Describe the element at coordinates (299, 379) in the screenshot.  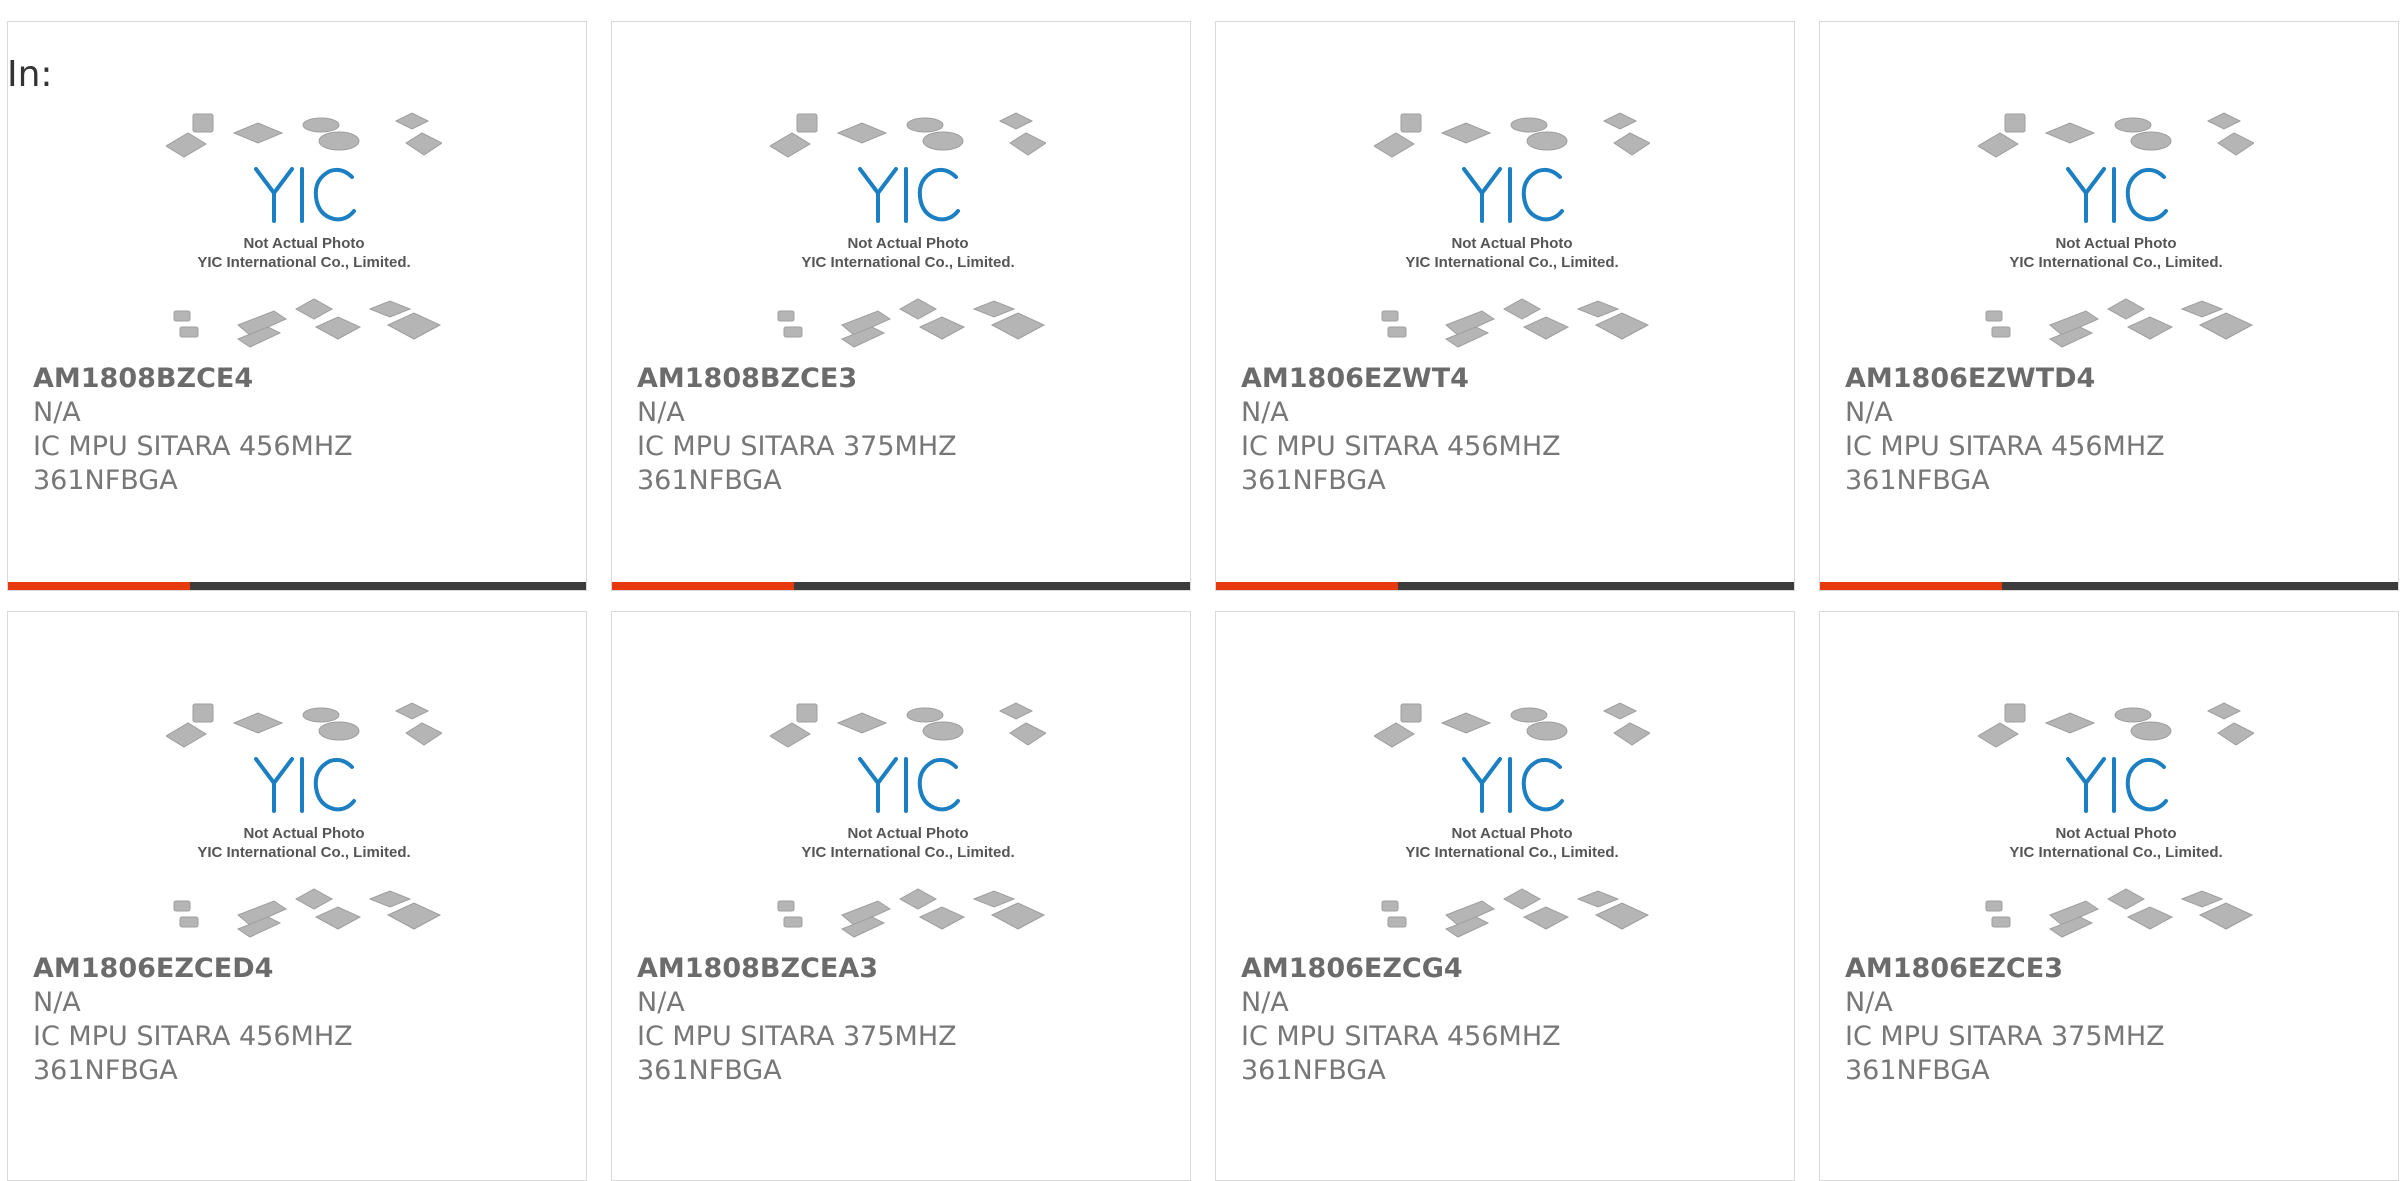
I see `part-number-link: AM1808BZCE4` at that location.